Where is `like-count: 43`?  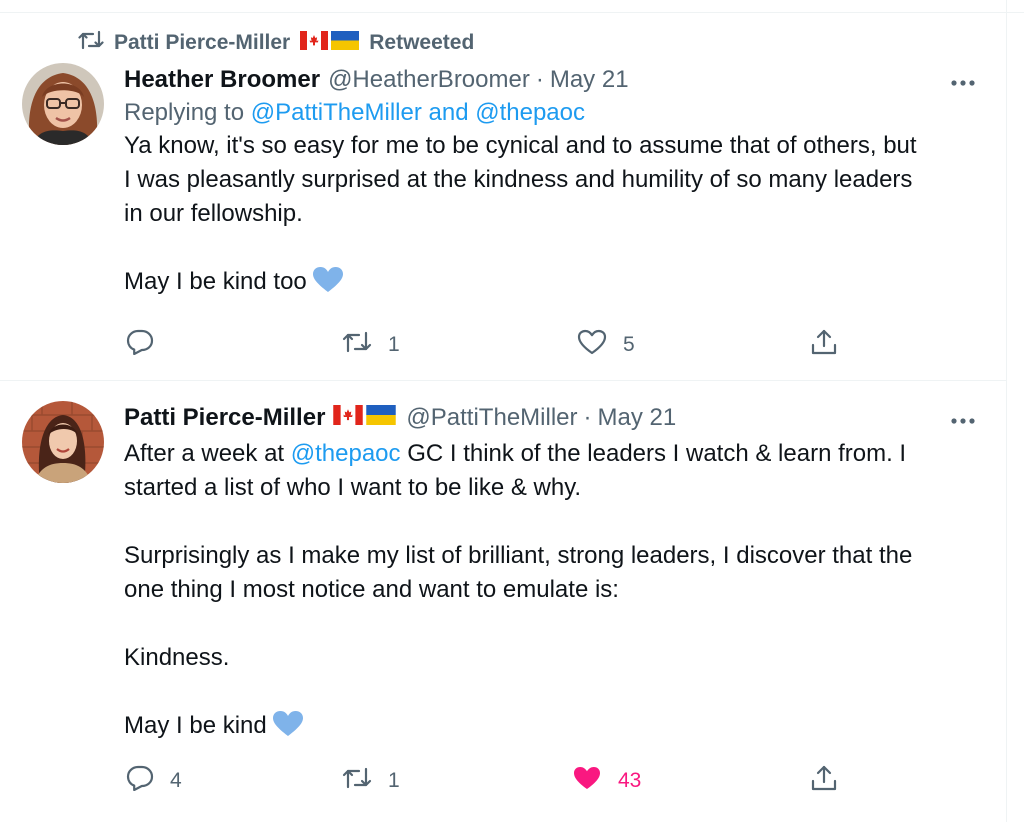
like-count: 43 is located at coordinates (630, 780).